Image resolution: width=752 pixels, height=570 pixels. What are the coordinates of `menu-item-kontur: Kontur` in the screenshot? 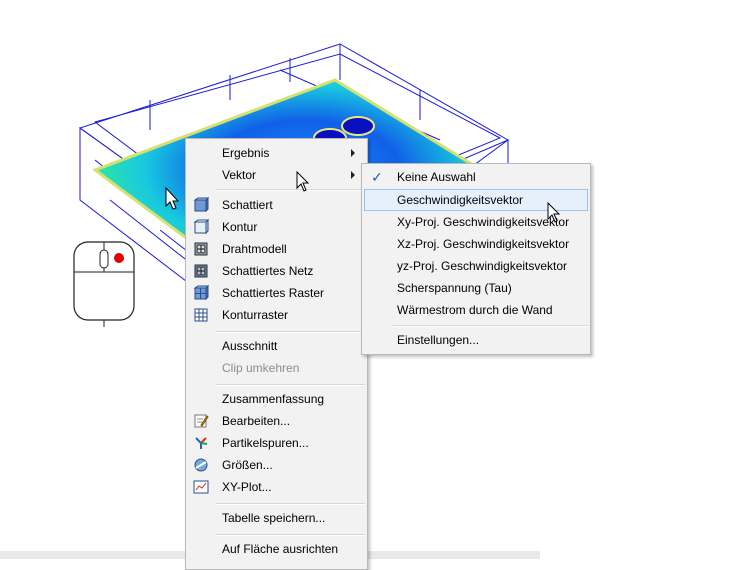 It's located at (276, 227).